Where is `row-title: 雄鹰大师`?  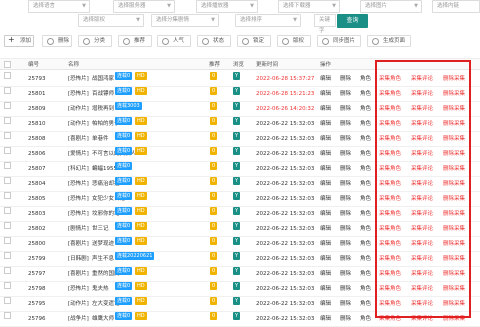
row-title: 雄鹰大师 is located at coordinates (103, 319).